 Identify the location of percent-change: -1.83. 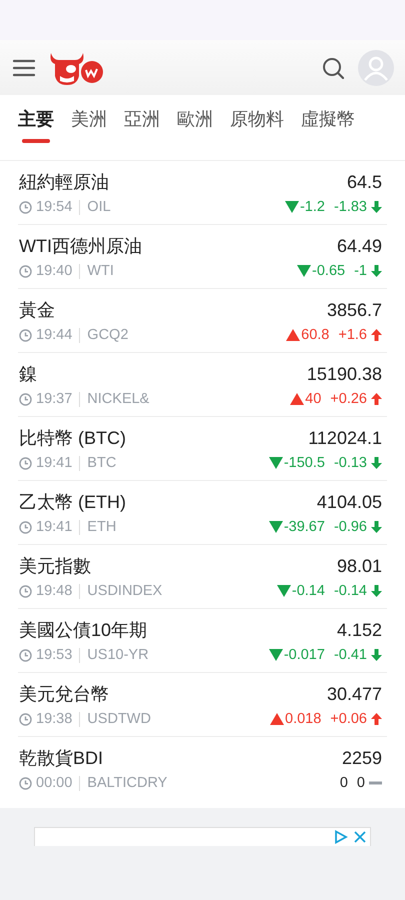
(350, 207).